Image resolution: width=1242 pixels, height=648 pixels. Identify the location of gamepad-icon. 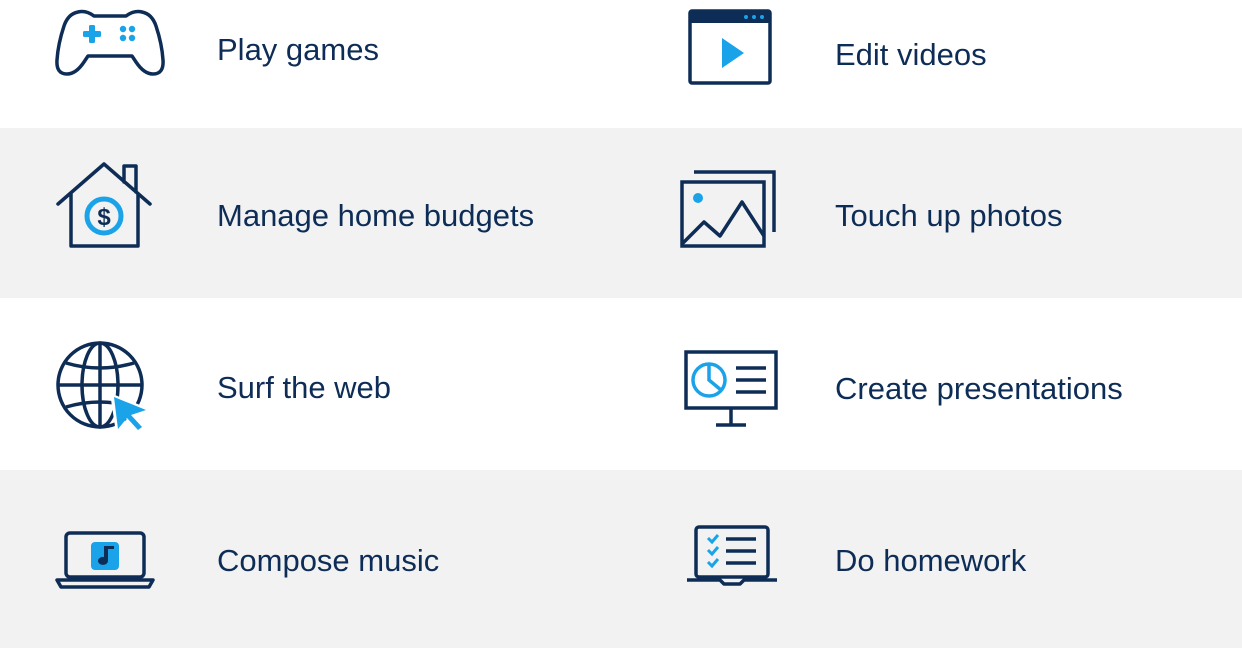
(110, 42).